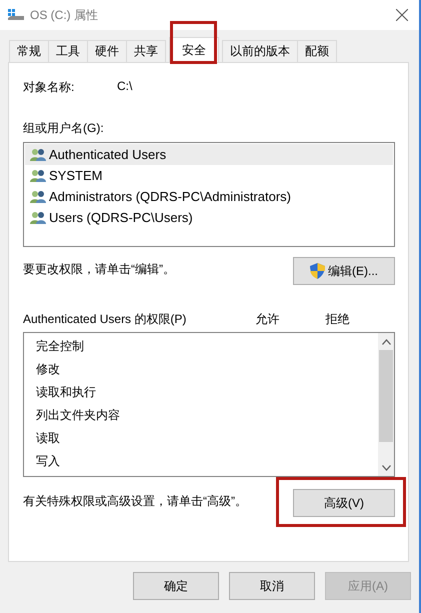 The image size is (421, 613). I want to click on permissions-label: Authenticated Users 的权限(P), so click(105, 319).